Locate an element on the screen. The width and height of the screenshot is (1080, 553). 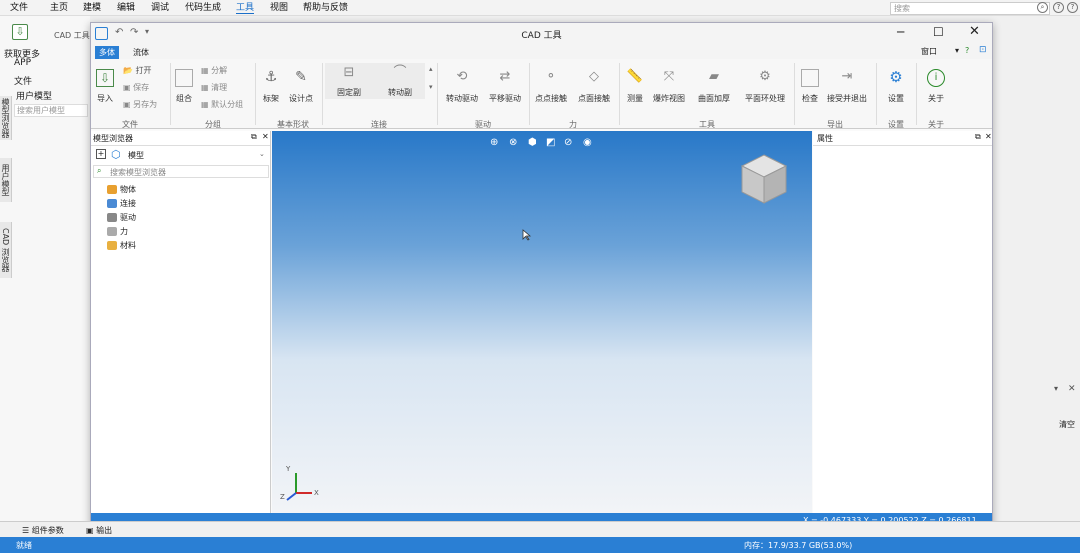
tab-fluid: 流体 is located at coordinates (141, 52).